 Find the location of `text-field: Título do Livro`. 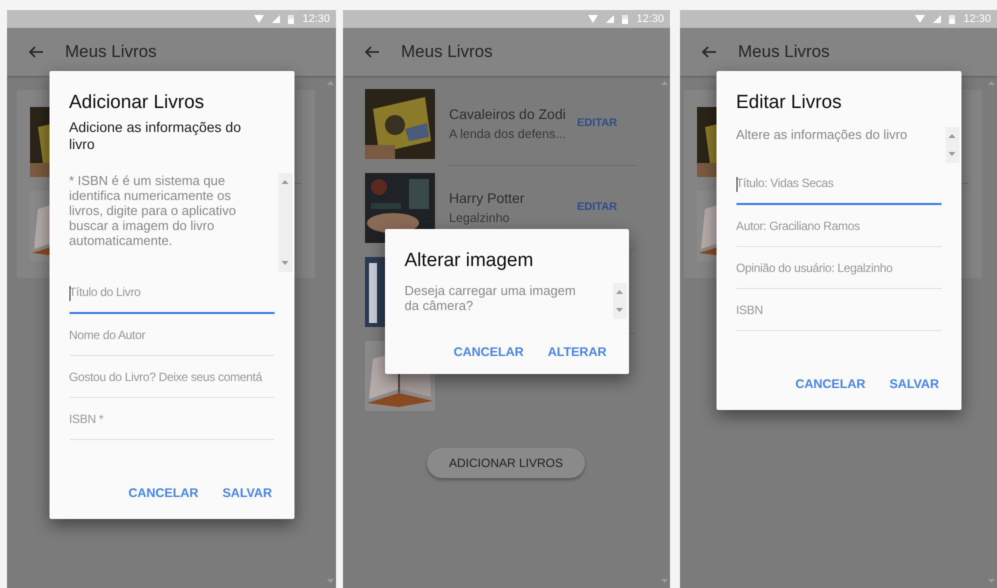

text-field: Título do Livro is located at coordinates (171, 293).